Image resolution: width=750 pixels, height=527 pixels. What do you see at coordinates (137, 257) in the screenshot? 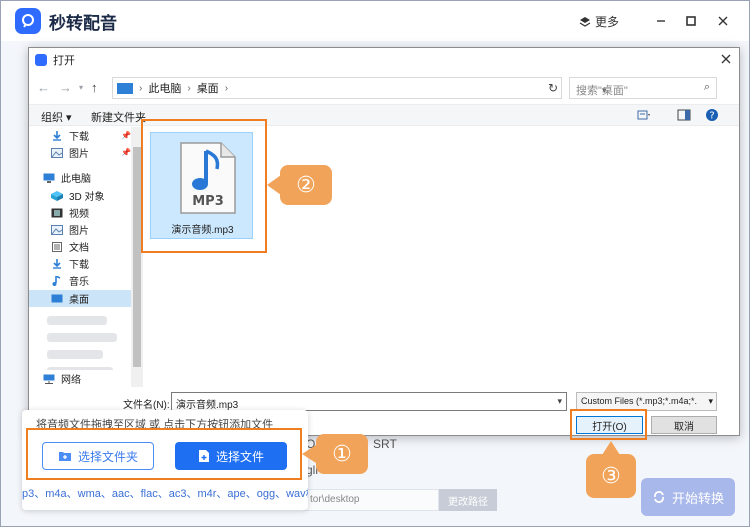
I see `nav-pane-scroll-thumb` at bounding box center [137, 257].